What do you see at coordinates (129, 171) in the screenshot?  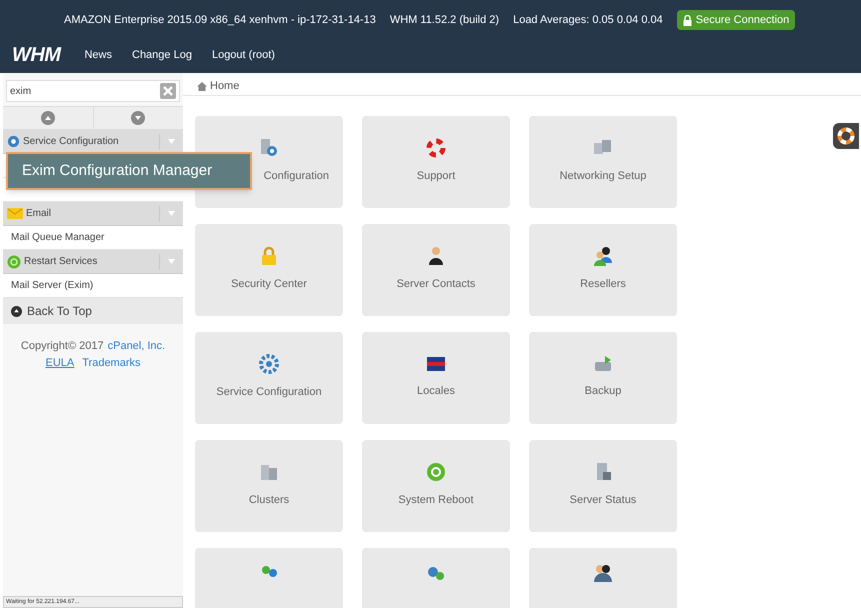 I see `tooltip: Exim Configuration Manager` at bounding box center [129, 171].